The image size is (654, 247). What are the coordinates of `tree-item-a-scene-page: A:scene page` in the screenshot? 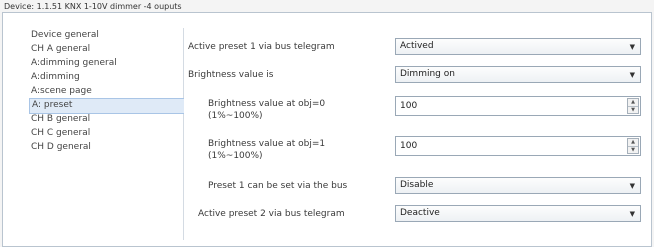 It's located at (61, 91).